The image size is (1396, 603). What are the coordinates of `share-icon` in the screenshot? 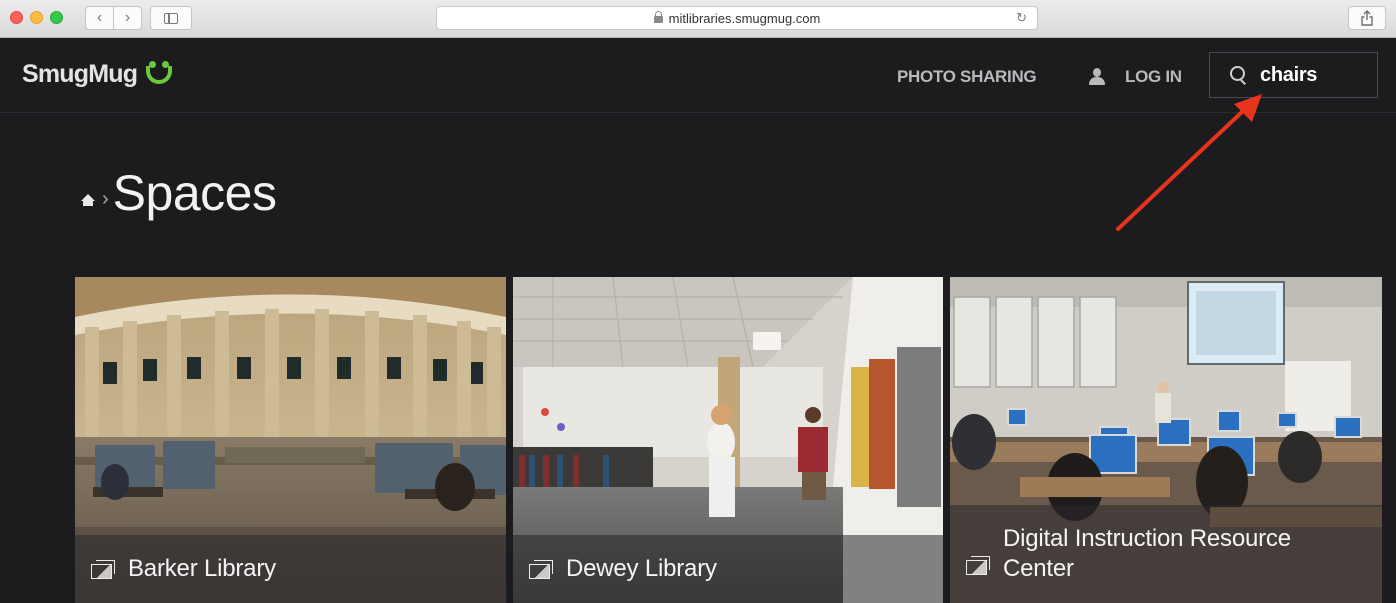 It's located at (1367, 18).